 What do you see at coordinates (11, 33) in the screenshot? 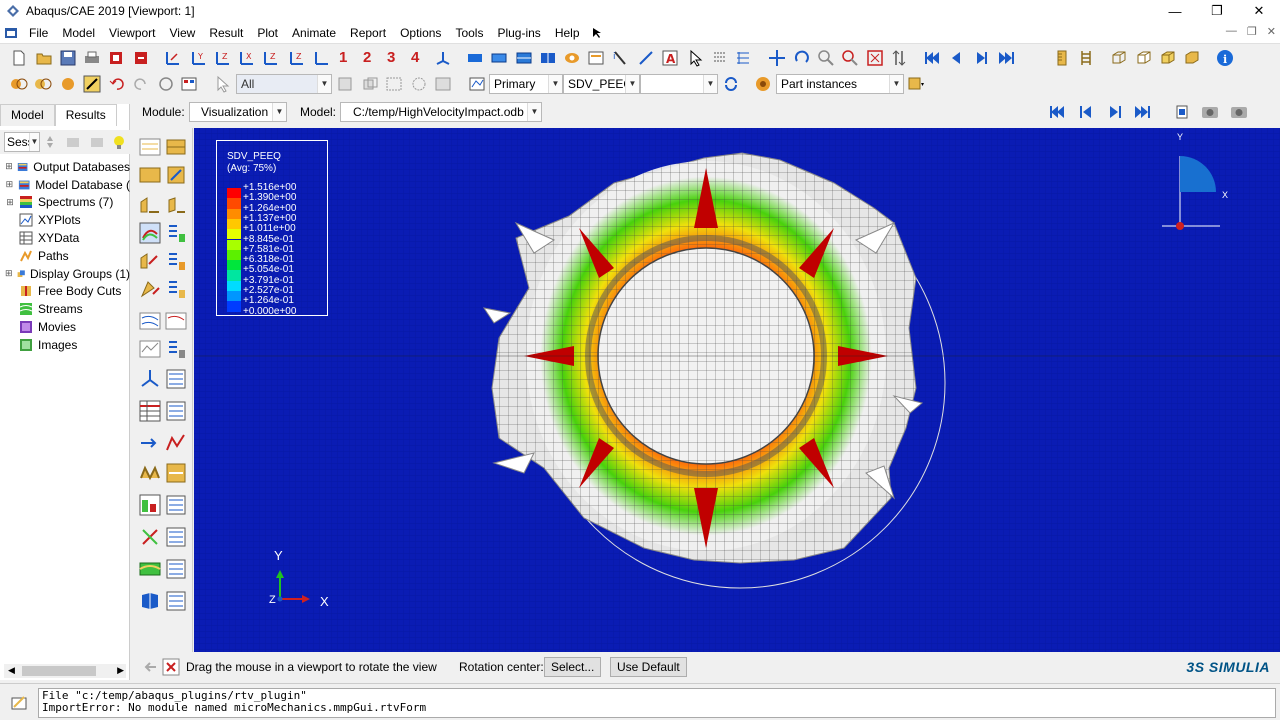
I see `system-menu-icon` at bounding box center [11, 33].